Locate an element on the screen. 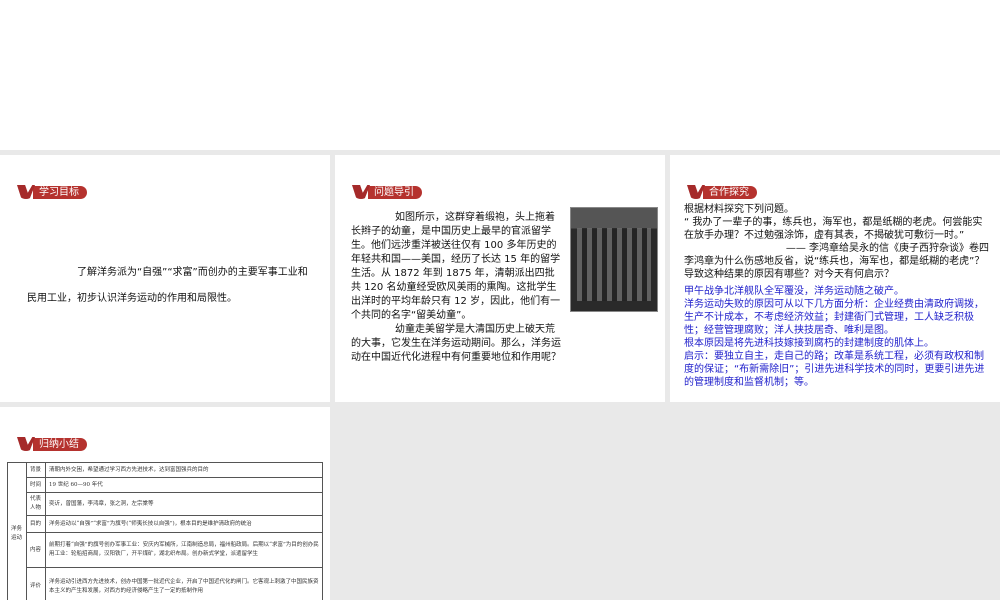  table-row: 代表人物 奕䜣，曾国藩，李鸿章，张之洞，左宗棠等 is located at coordinates (165, 504).